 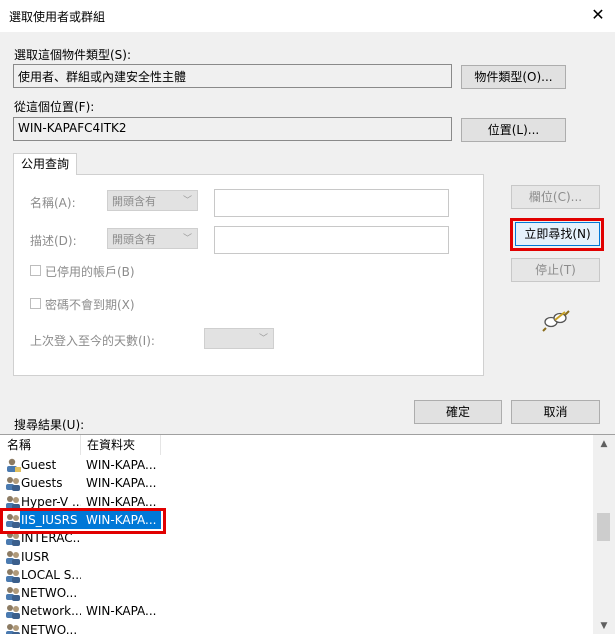 I want to click on list-item: IUSR, so click(x=296, y=557).